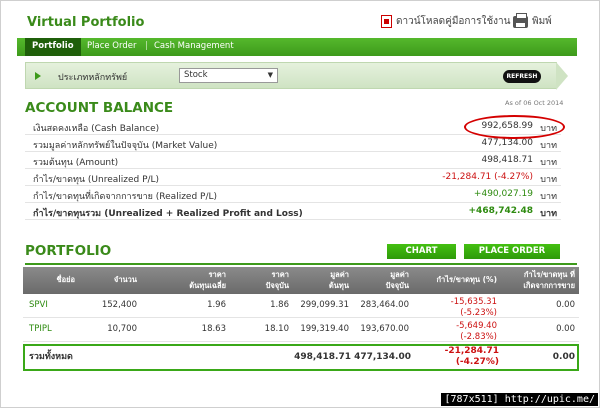 The height and width of the screenshot is (408, 600). What do you see at coordinates (86, 22) in the screenshot?
I see `app-title: Virtual Portfolio` at bounding box center [86, 22].